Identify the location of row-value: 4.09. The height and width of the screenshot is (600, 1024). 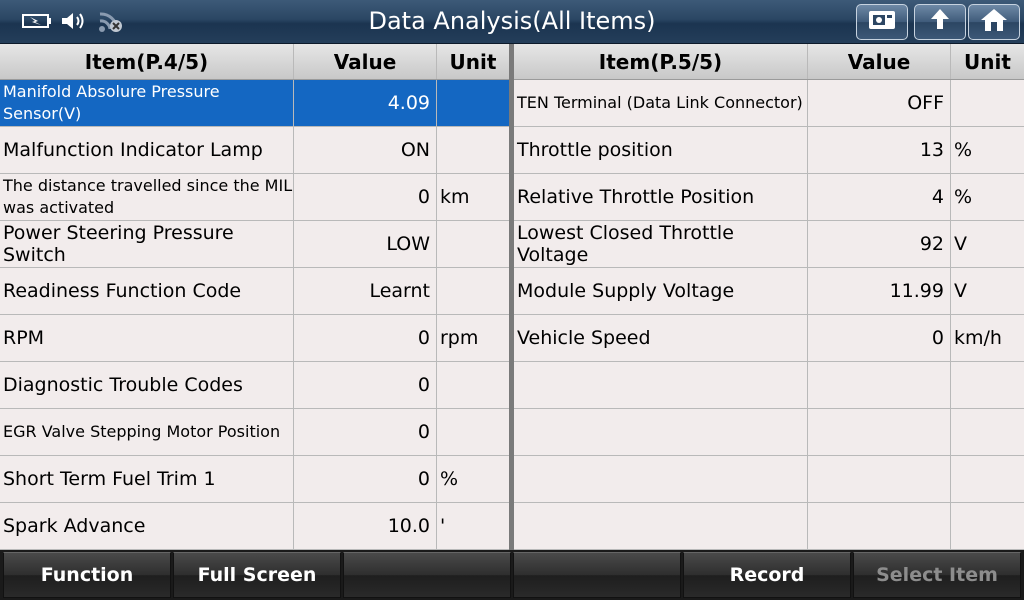
(365, 103).